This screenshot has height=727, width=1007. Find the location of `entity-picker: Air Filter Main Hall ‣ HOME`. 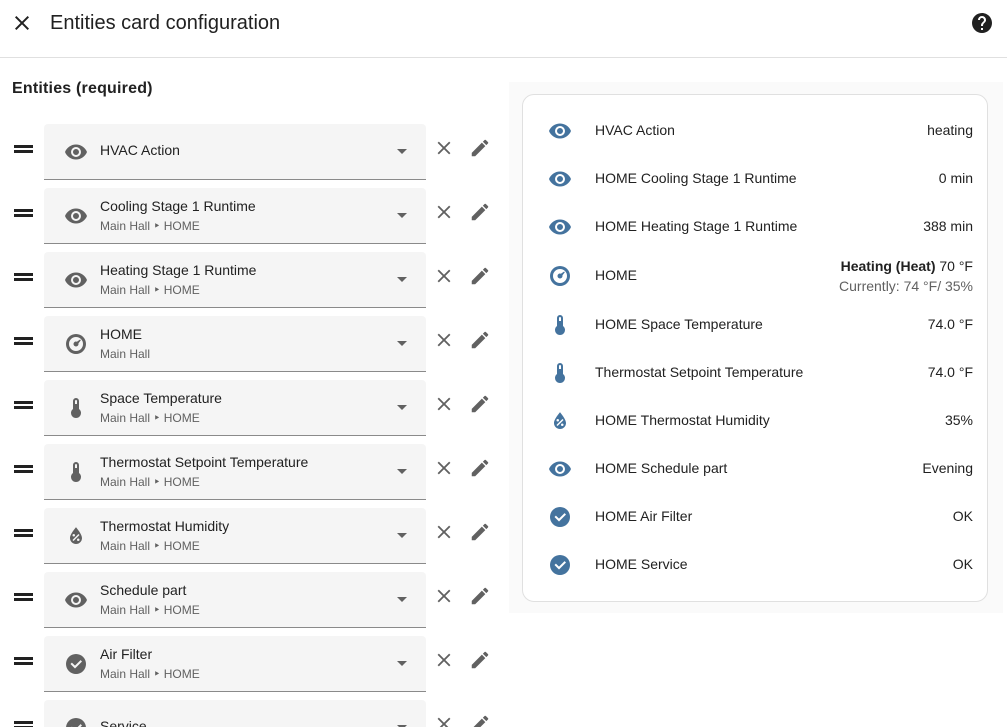

entity-picker: Air Filter Main Hall ‣ HOME is located at coordinates (235, 664).